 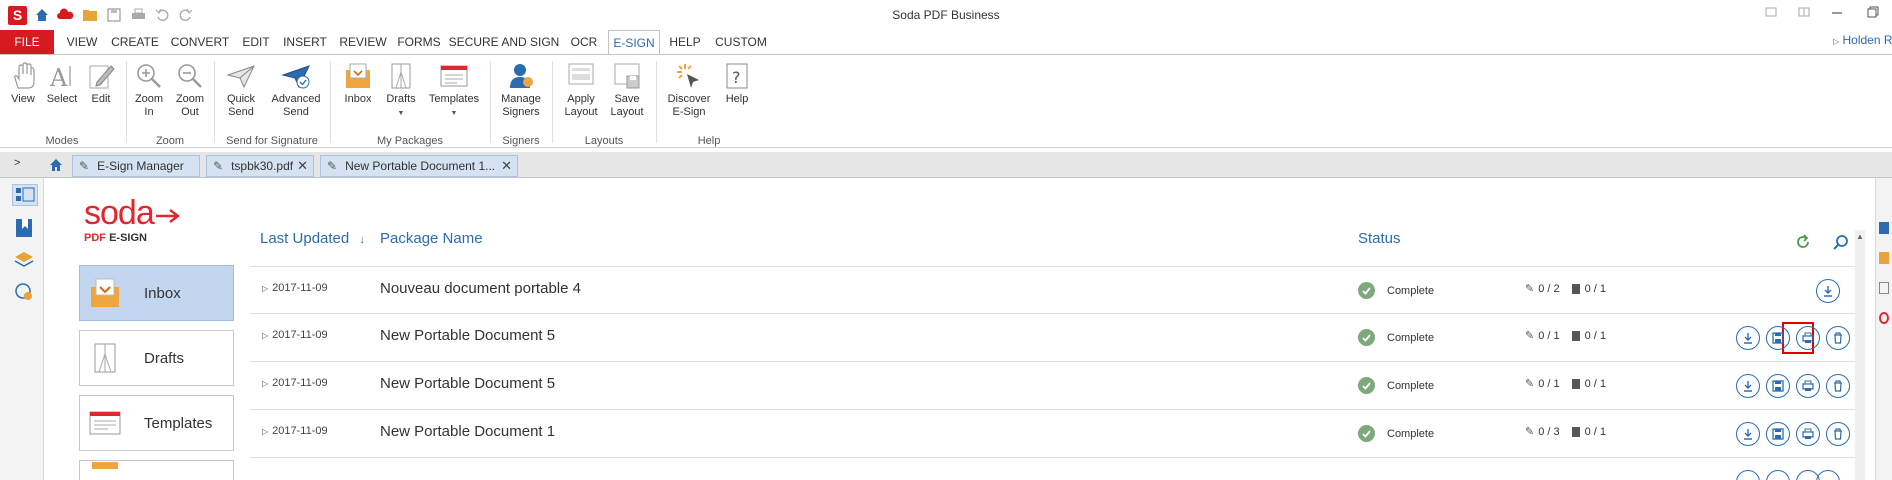 I want to click on restore-icon, so click(x=1874, y=13).